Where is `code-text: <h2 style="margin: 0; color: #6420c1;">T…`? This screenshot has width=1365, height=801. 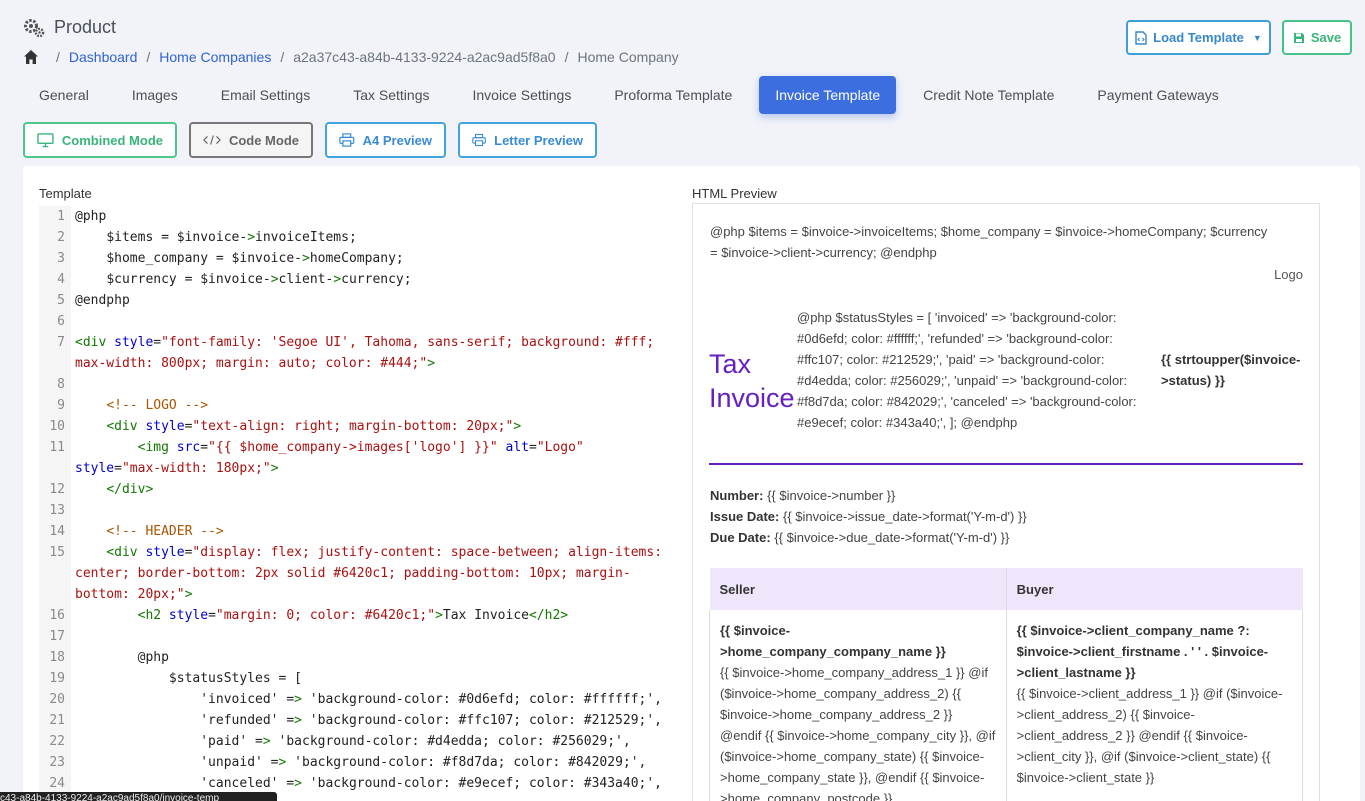
code-text: <h2 style="margin: 0; color: #6420c1;">T… is located at coordinates (371, 615).